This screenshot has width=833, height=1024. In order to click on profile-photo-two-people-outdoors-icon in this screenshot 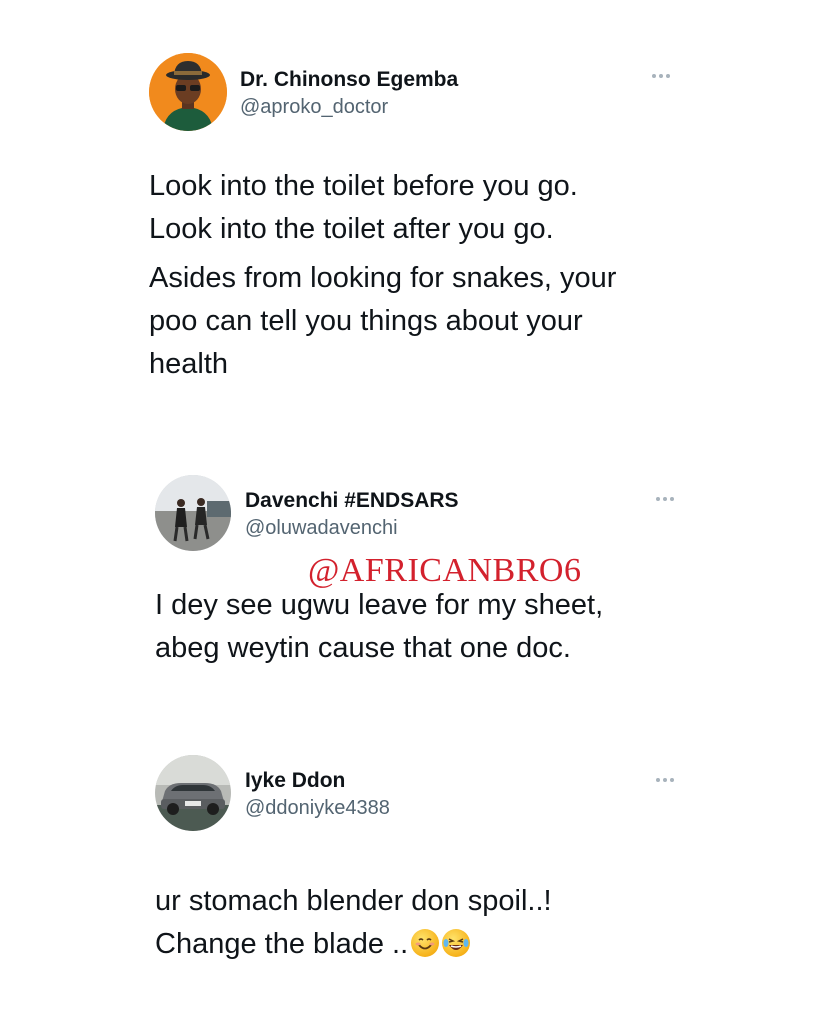, I will do `click(193, 513)`.